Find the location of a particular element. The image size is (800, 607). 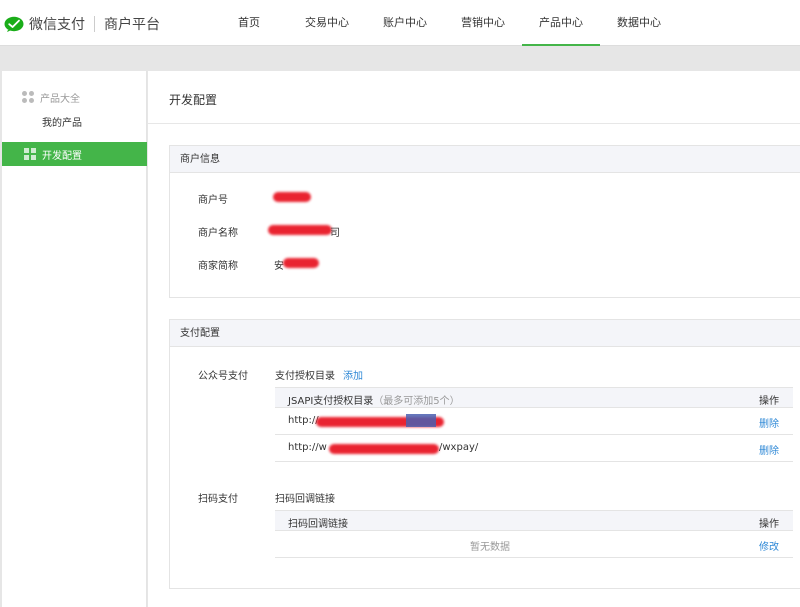

directory-url-prefix: http://w is located at coordinates (307, 447).